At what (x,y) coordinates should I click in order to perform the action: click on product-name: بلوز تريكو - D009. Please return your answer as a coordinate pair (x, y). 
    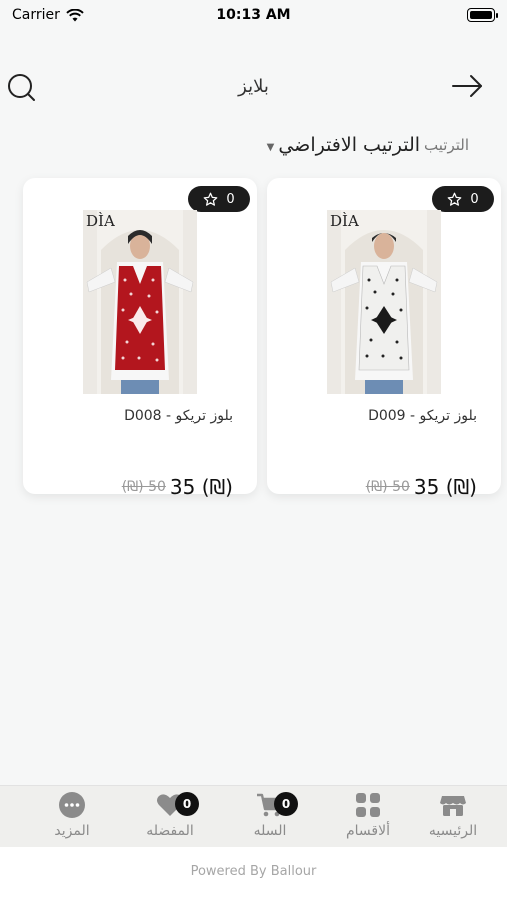
    Looking at the image, I should click on (422, 416).